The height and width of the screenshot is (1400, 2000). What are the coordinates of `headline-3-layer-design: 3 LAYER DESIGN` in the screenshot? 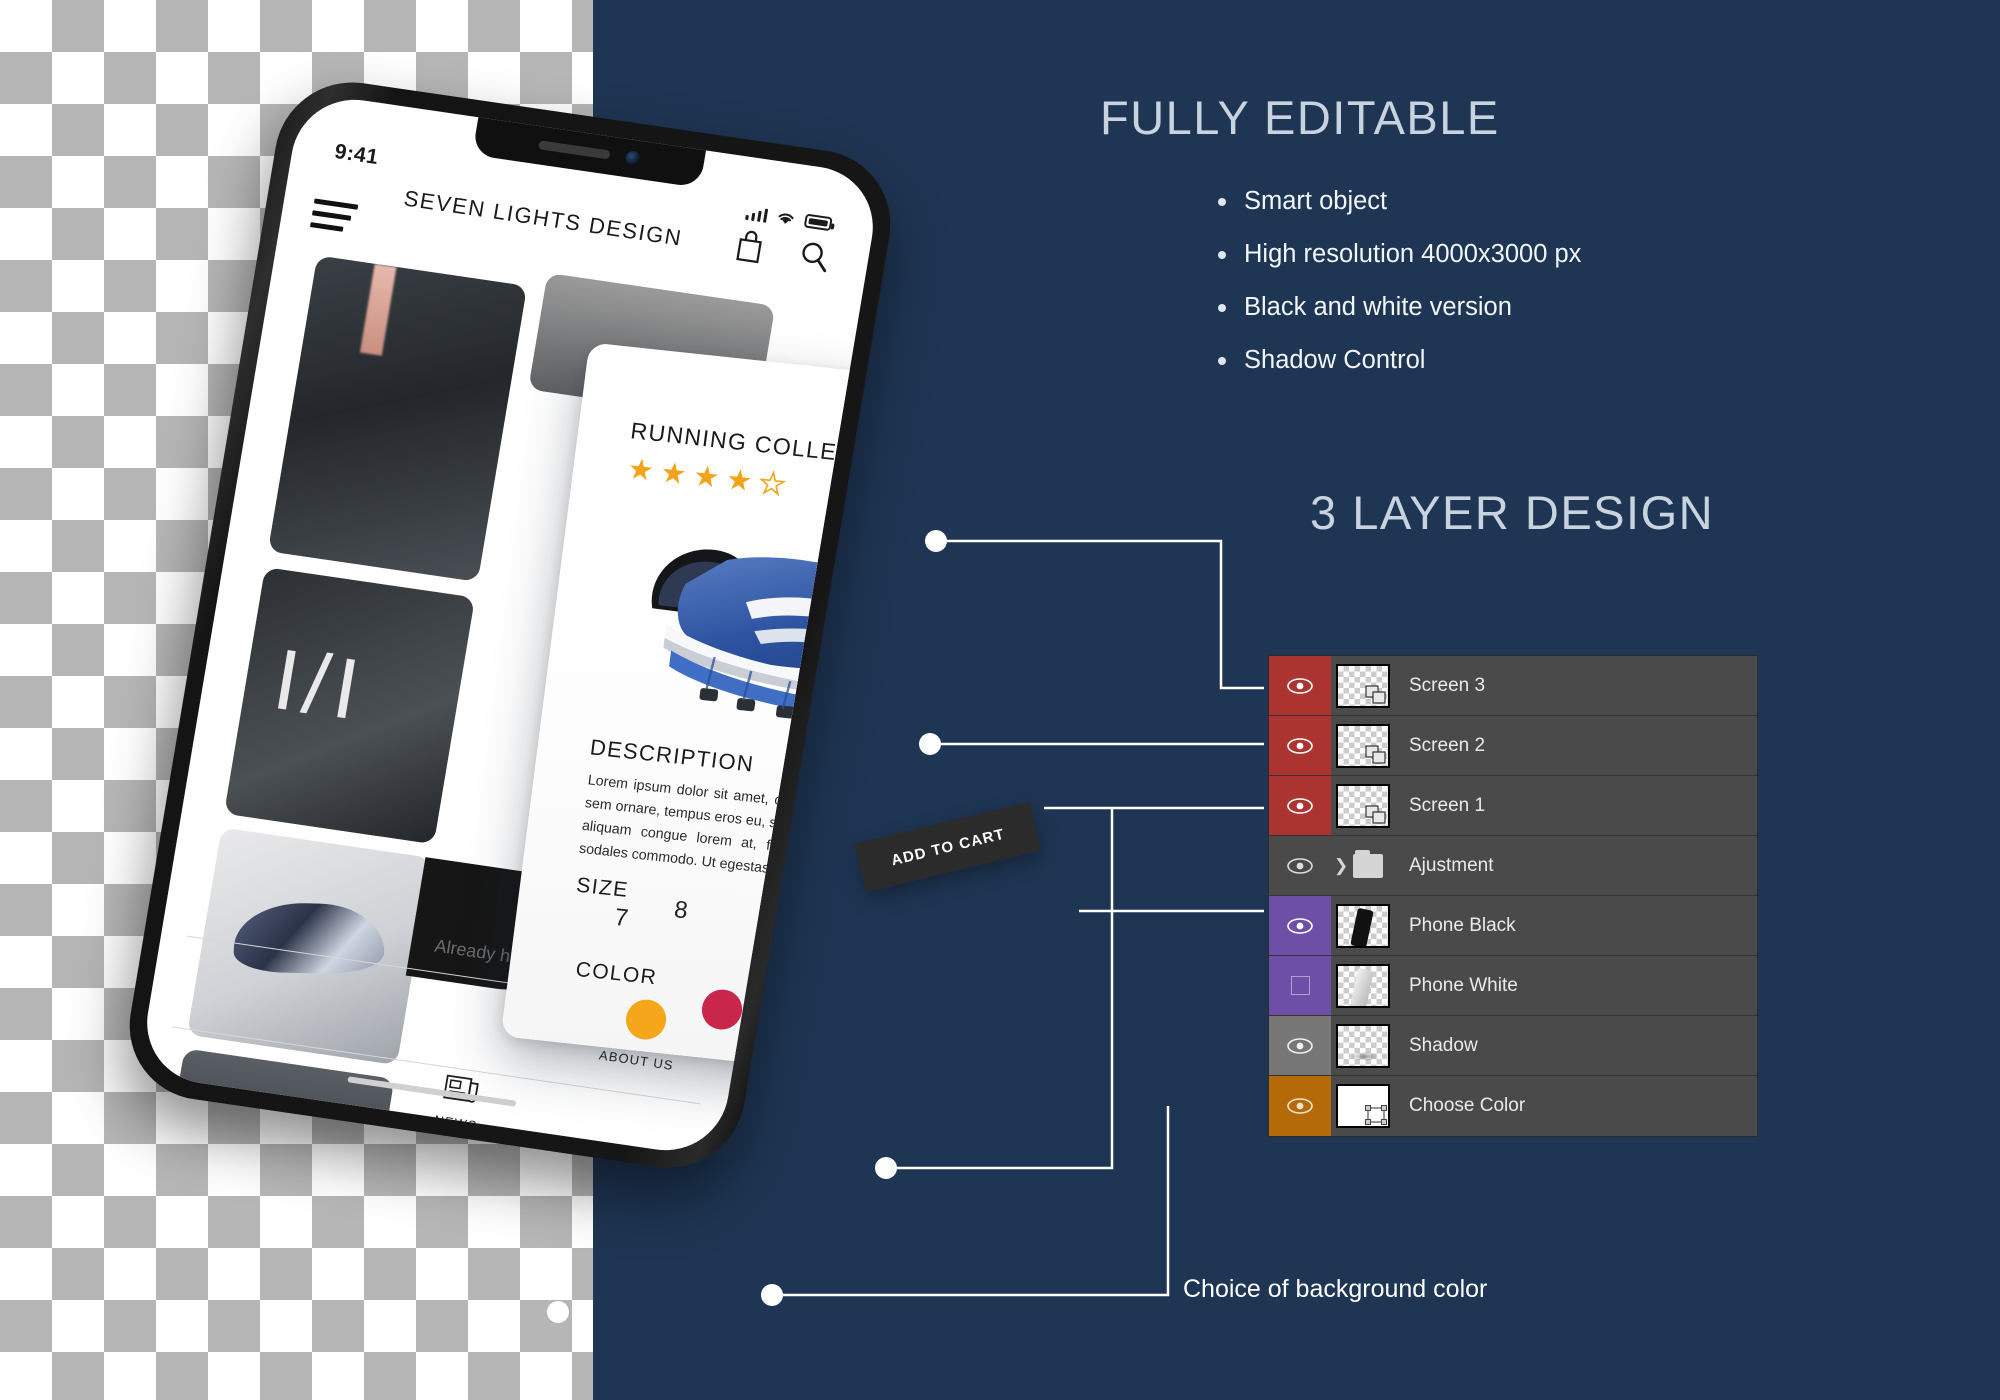 It's located at (1512, 512).